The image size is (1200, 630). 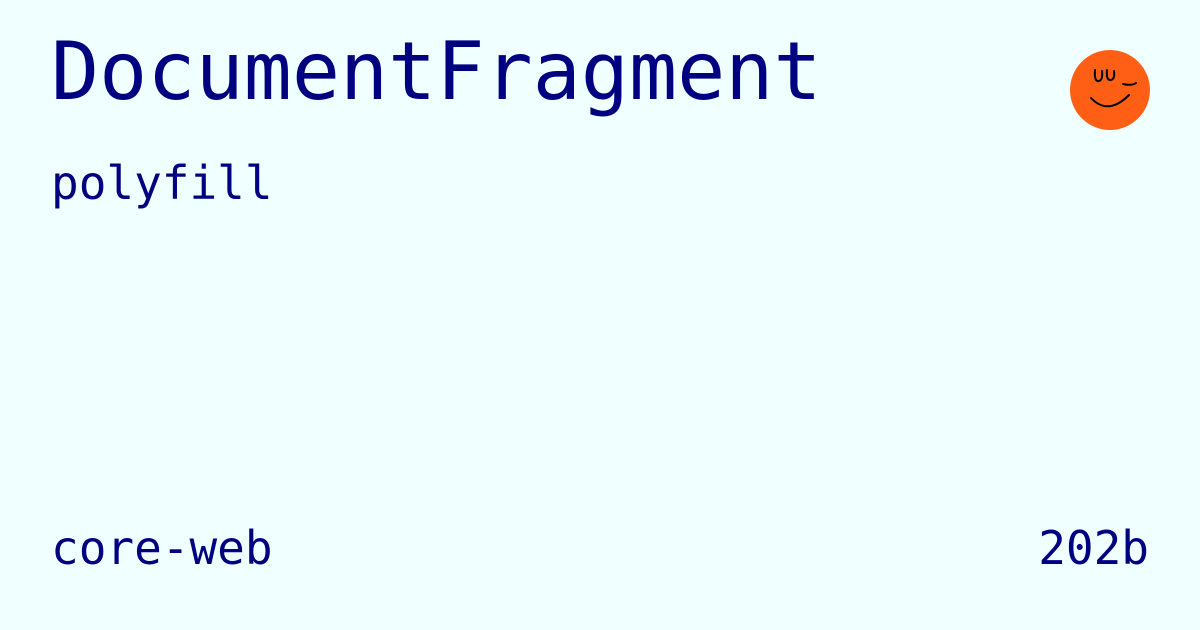 I want to click on package-kind: polyfill, so click(x=162, y=183).